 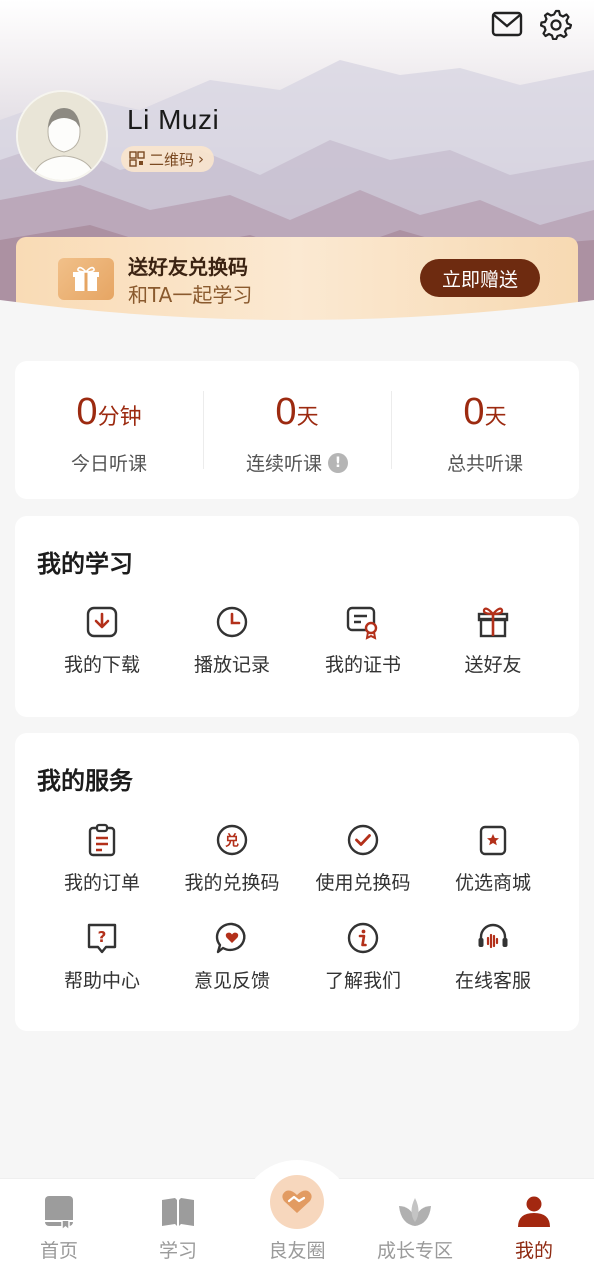 I want to click on stat-label: 总共听课, so click(x=484, y=464).